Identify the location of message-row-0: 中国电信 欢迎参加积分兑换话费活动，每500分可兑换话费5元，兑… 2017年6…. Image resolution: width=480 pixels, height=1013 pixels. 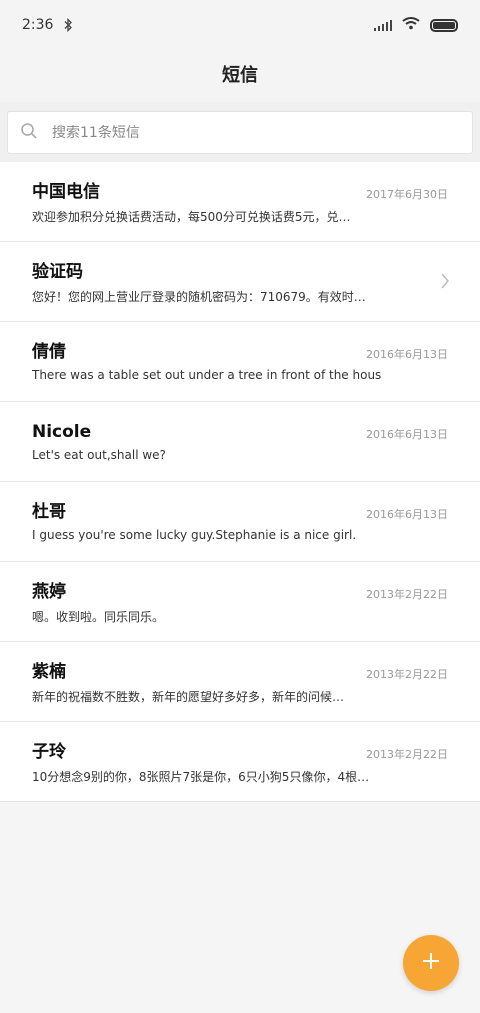
(240, 202).